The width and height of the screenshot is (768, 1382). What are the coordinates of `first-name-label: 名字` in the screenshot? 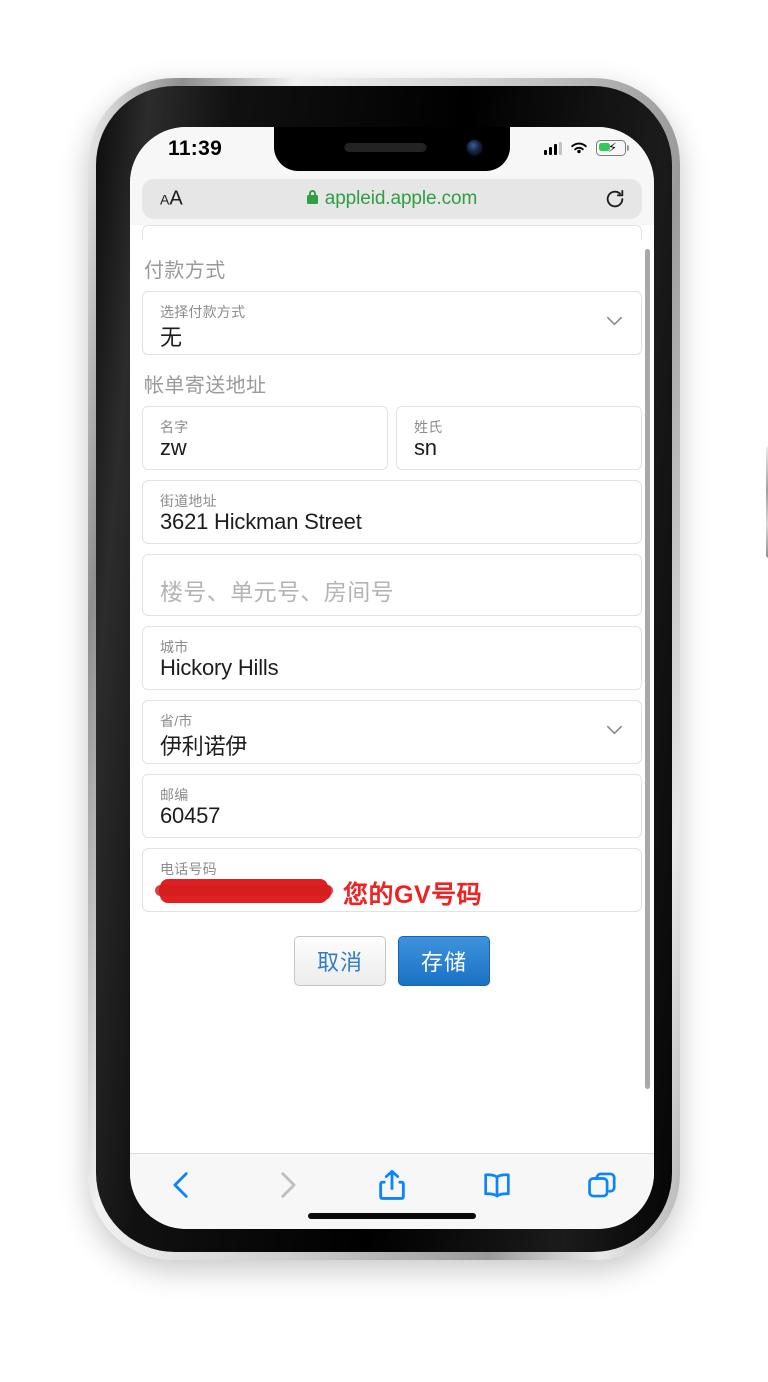 It's located at (174, 427).